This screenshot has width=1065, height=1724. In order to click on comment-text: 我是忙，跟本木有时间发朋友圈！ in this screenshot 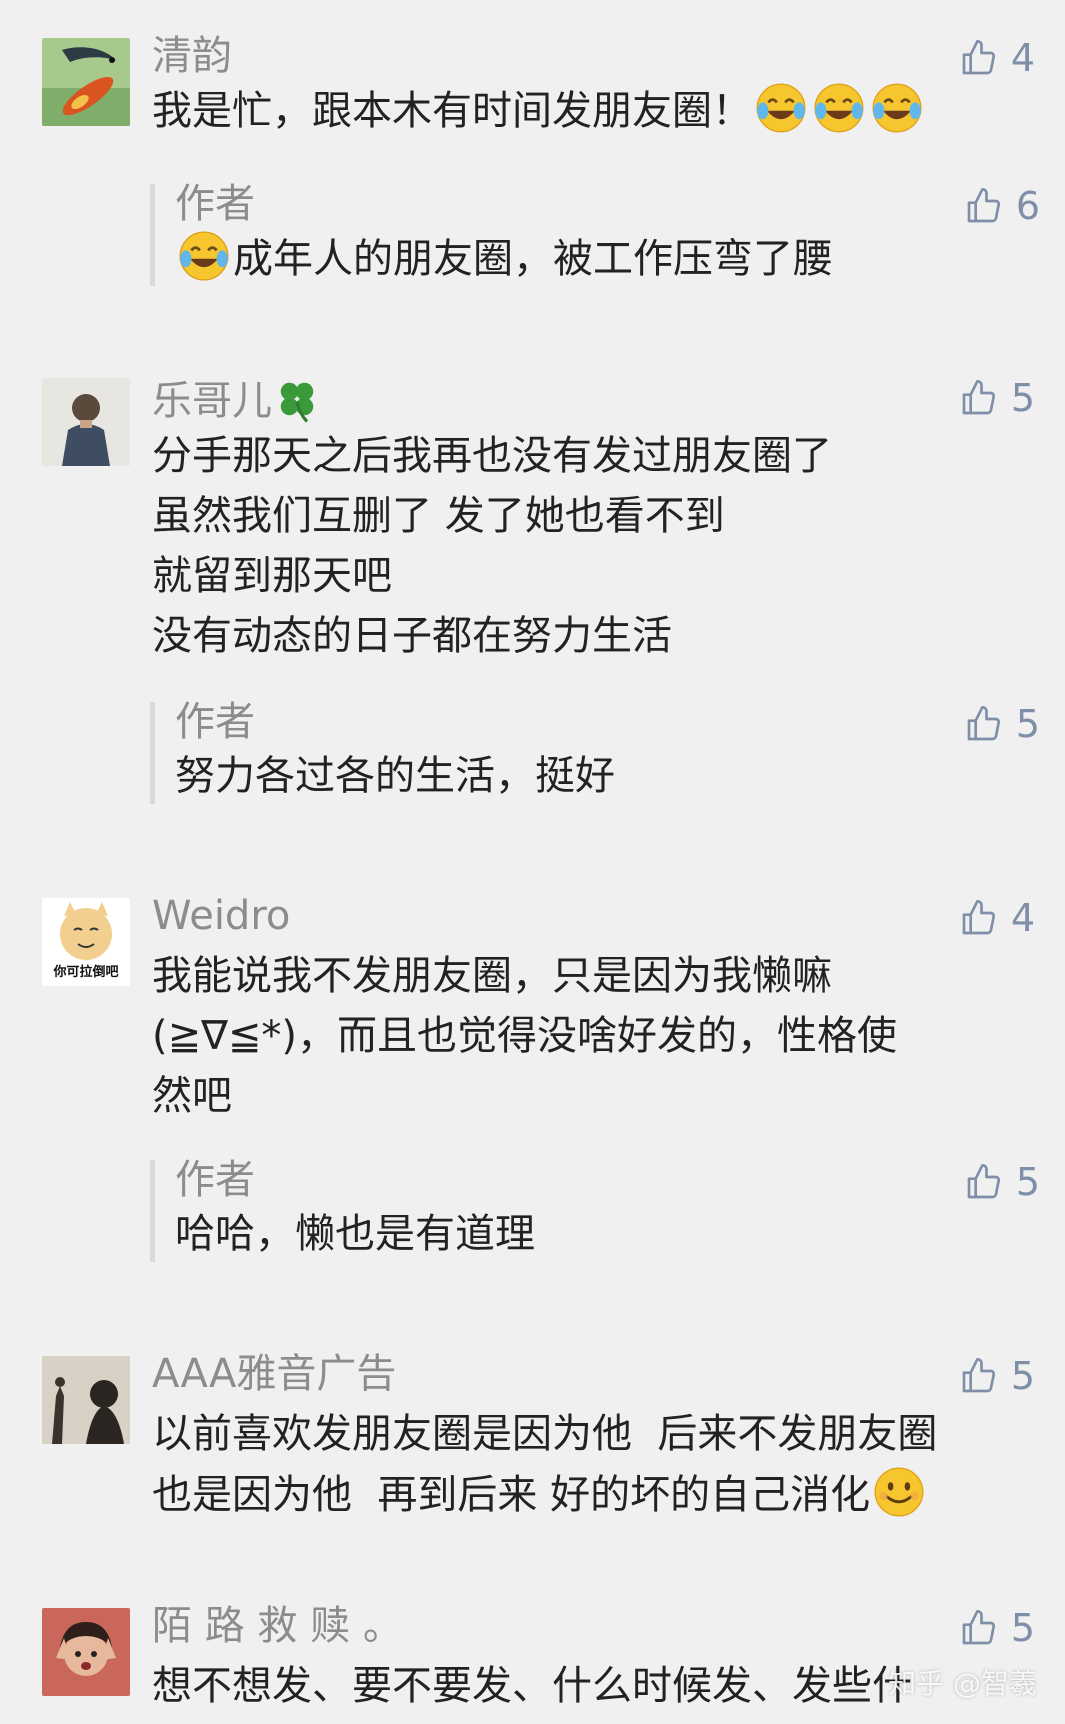, I will do `click(592, 110)`.